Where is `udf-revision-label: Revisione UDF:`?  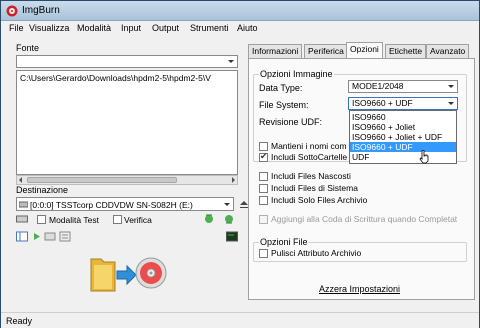
udf-revision-label: Revisione UDF: is located at coordinates (291, 122).